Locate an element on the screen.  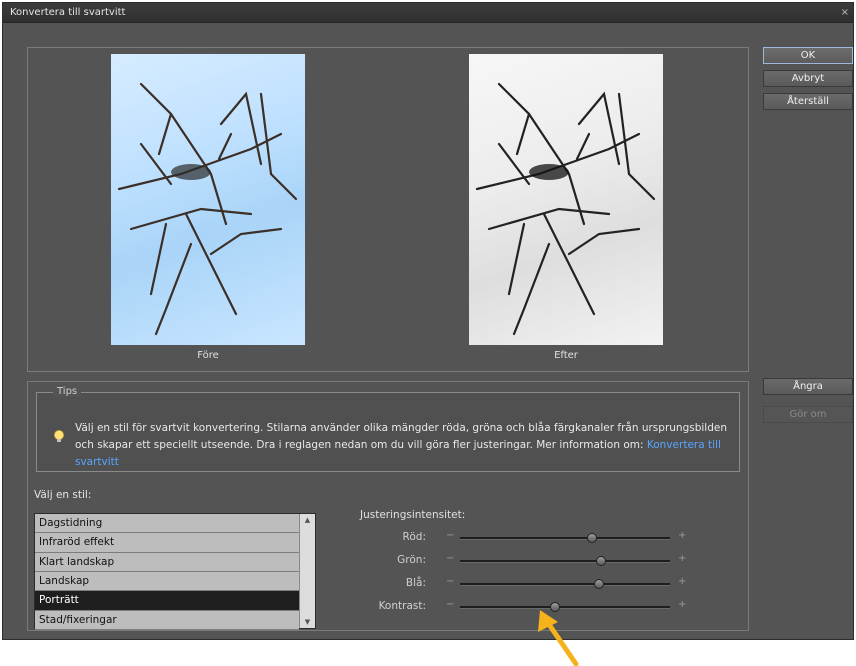
slider-label: Grön: is located at coordinates (411, 560).